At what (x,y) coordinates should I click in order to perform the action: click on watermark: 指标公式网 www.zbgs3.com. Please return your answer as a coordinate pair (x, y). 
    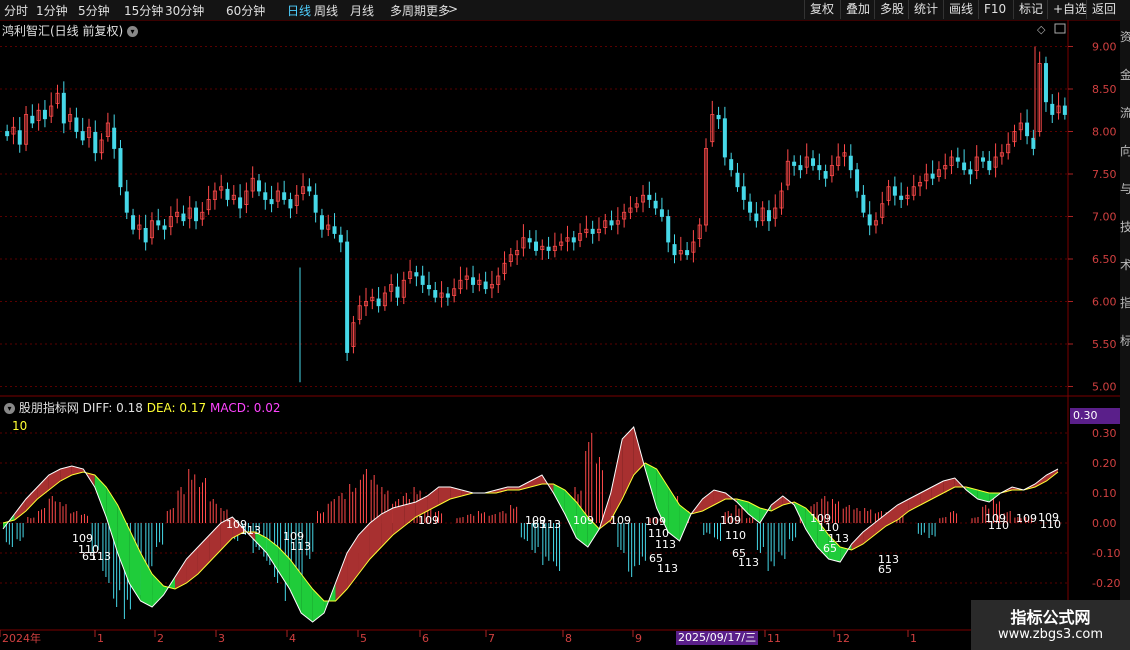
    Looking at the image, I should click on (1050, 625).